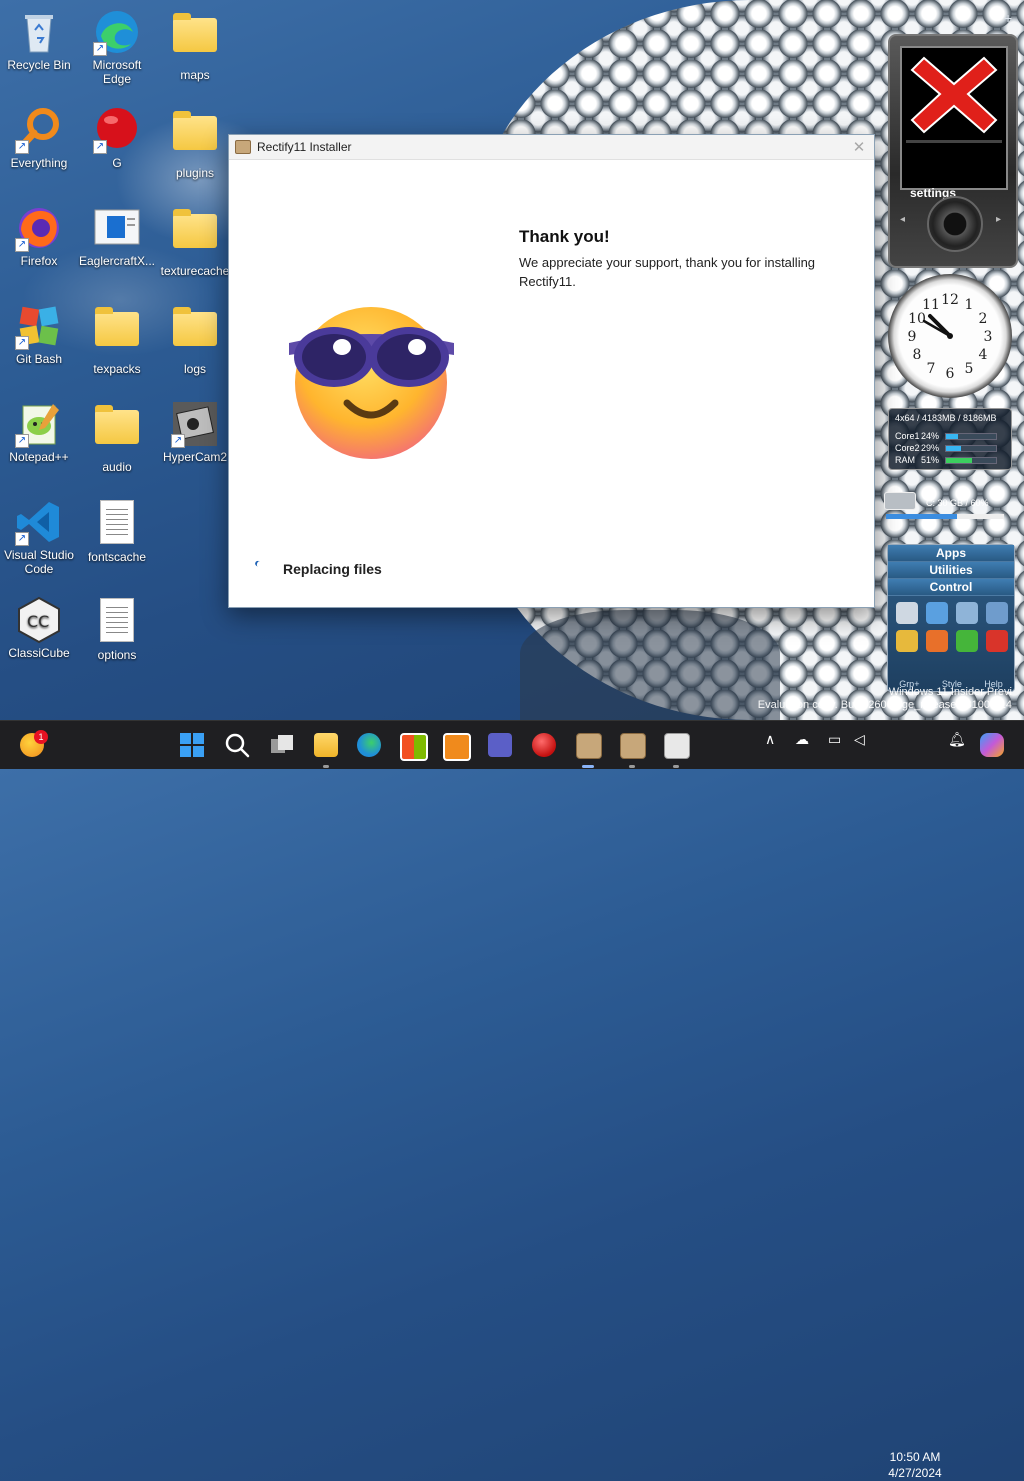 This screenshot has height=1481, width=1024. I want to click on task-view-button, so click(282, 745).